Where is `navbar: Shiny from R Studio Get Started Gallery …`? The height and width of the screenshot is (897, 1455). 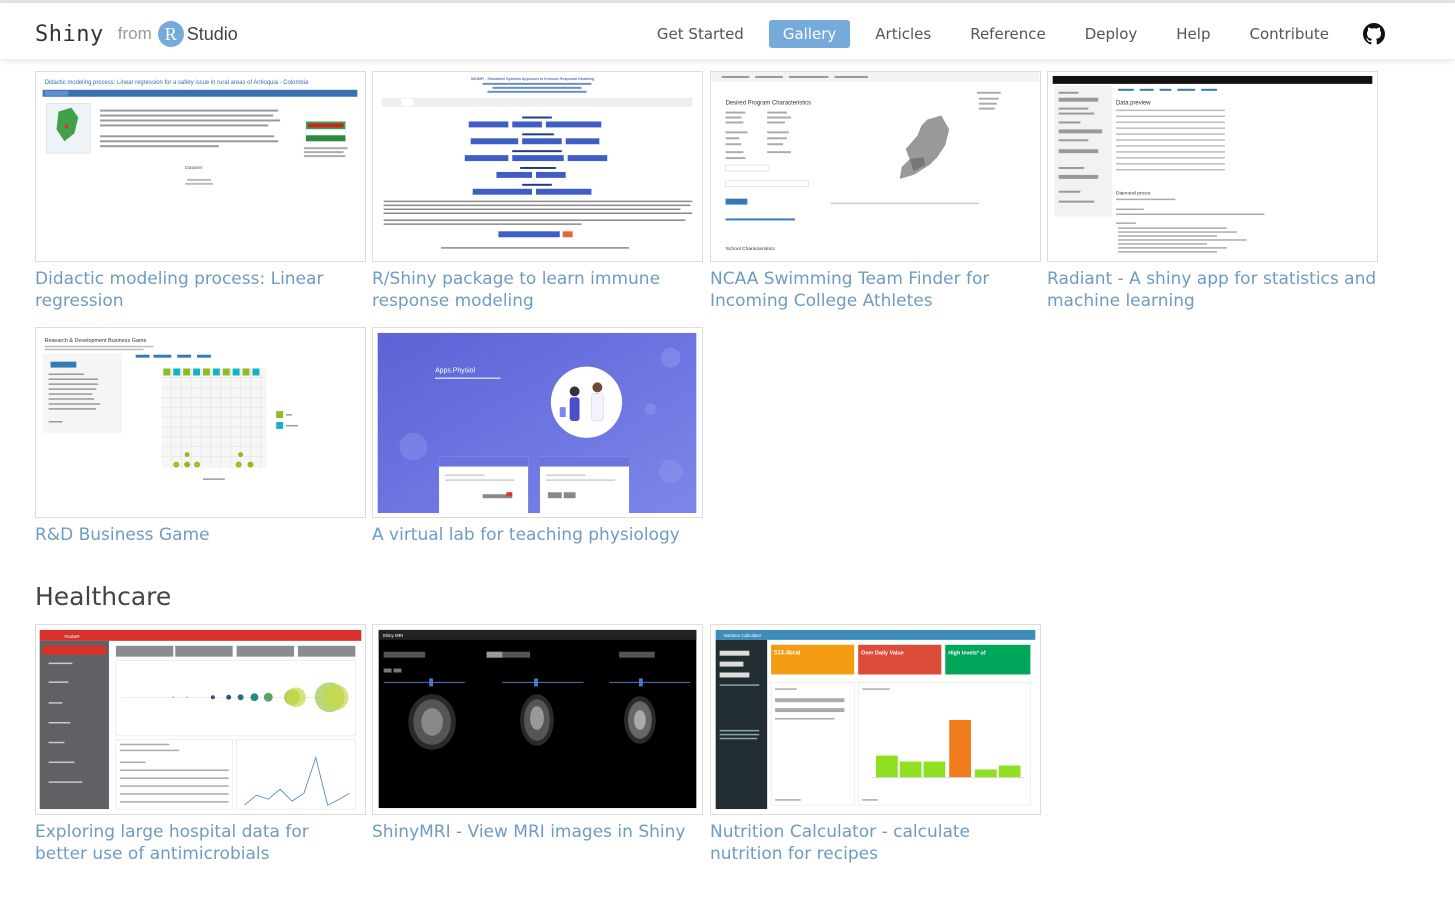 navbar: Shiny from R Studio Get Started Gallery … is located at coordinates (727, 31).